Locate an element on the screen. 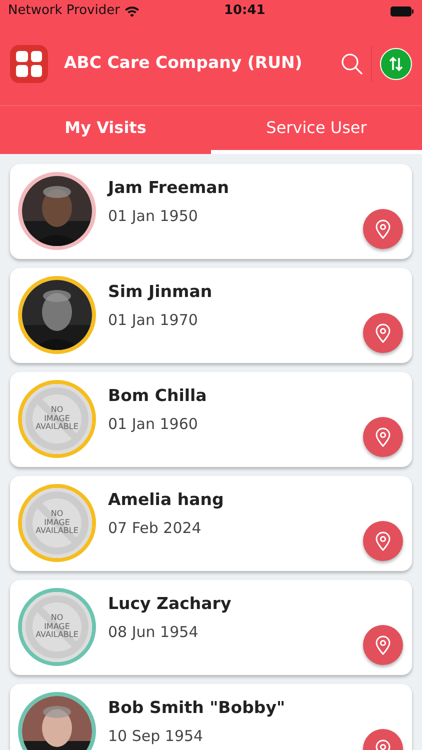 Image resolution: width=422 pixels, height=750 pixels. user-name: Lucy Zachary is located at coordinates (170, 604).